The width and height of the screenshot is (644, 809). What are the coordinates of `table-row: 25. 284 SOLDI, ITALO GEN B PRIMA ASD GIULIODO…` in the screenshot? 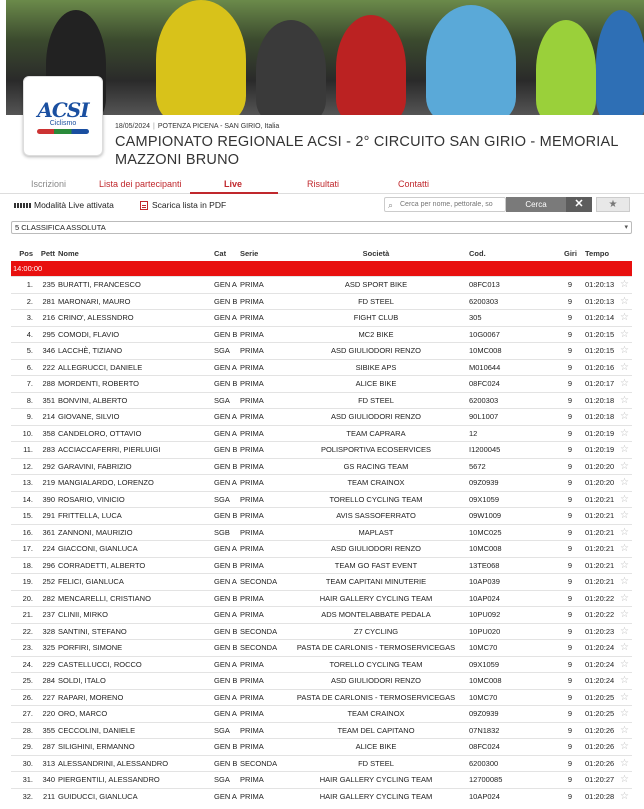 It's located at (321, 680).